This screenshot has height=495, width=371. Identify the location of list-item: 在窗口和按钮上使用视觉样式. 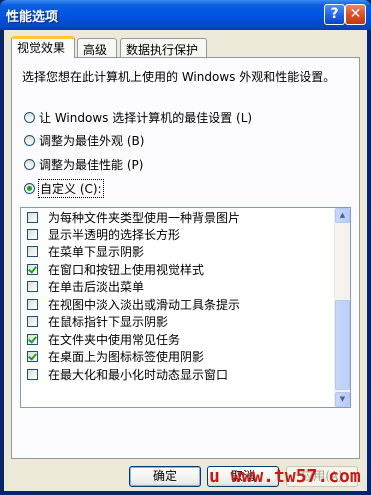
(115, 269).